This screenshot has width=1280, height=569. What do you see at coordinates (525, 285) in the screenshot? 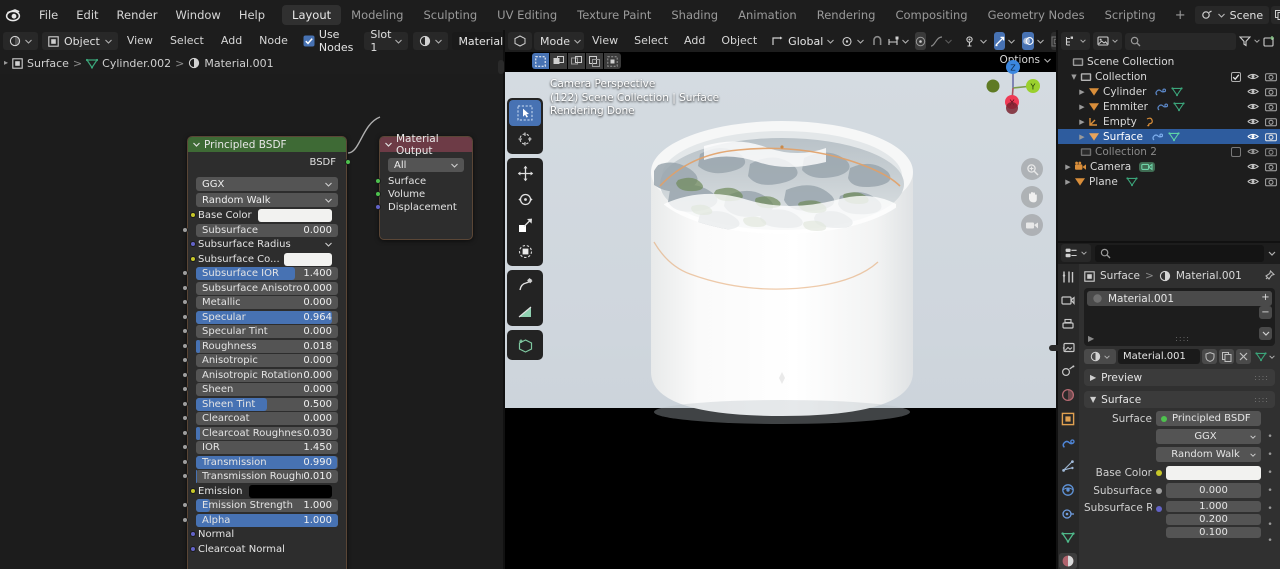
I see `annotate-tool-button` at bounding box center [525, 285].